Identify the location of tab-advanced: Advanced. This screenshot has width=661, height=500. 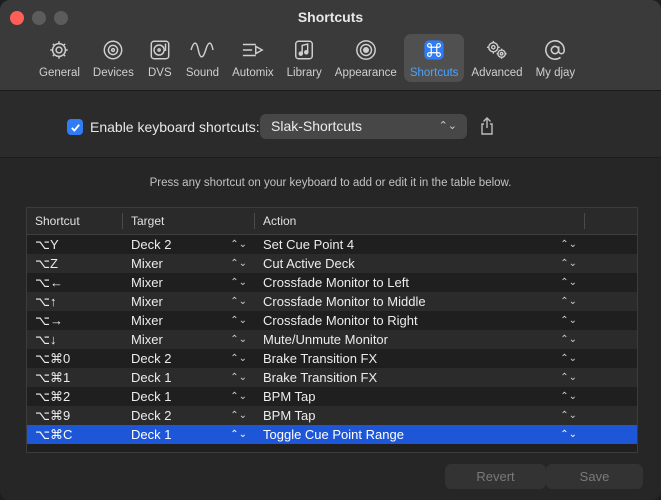
(496, 58).